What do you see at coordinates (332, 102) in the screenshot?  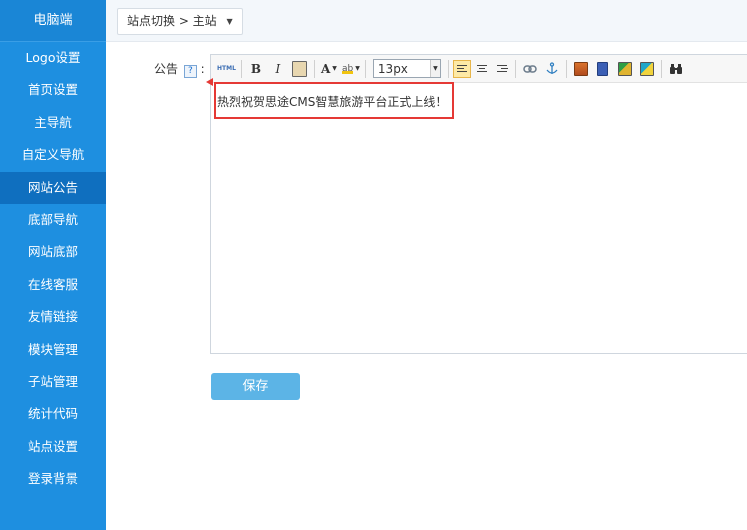 I see `notice-content-text: 热烈祝贺思途CMS智慧旅游平台正式上线！` at bounding box center [332, 102].